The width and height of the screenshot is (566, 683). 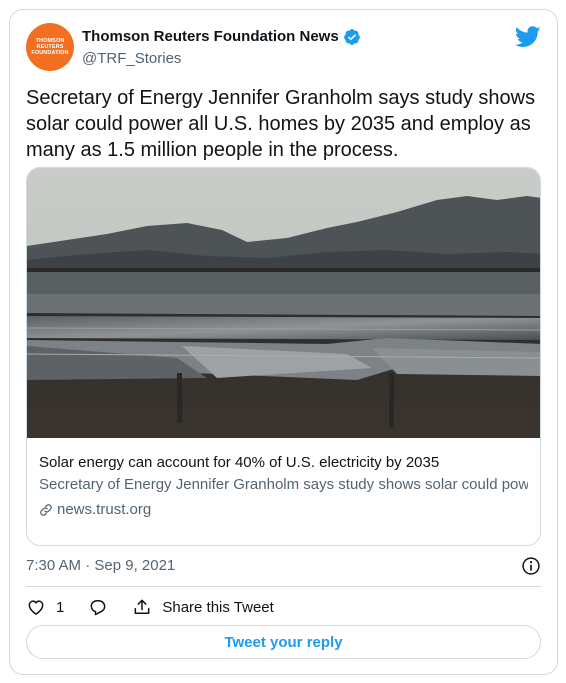 I want to click on reply-icon, so click(x=98, y=608).